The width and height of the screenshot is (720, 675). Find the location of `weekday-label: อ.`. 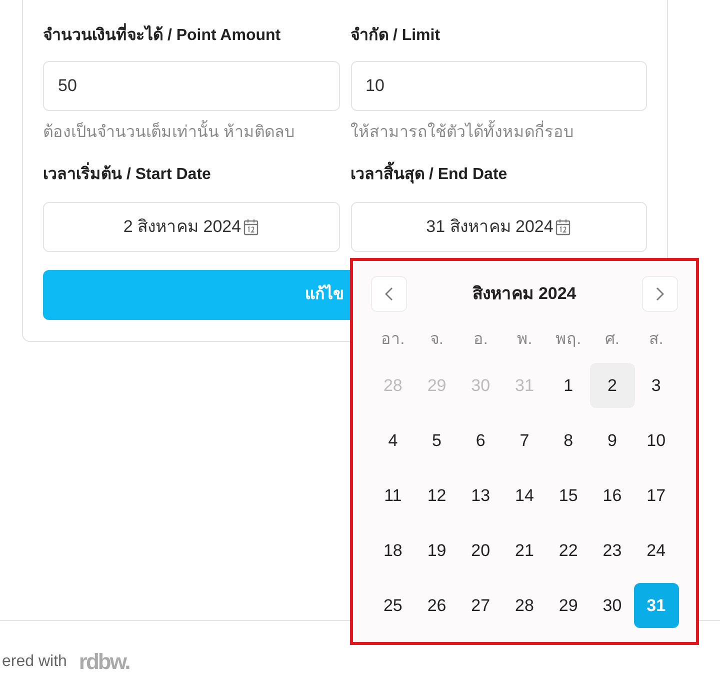

weekday-label: อ. is located at coordinates (480, 340).